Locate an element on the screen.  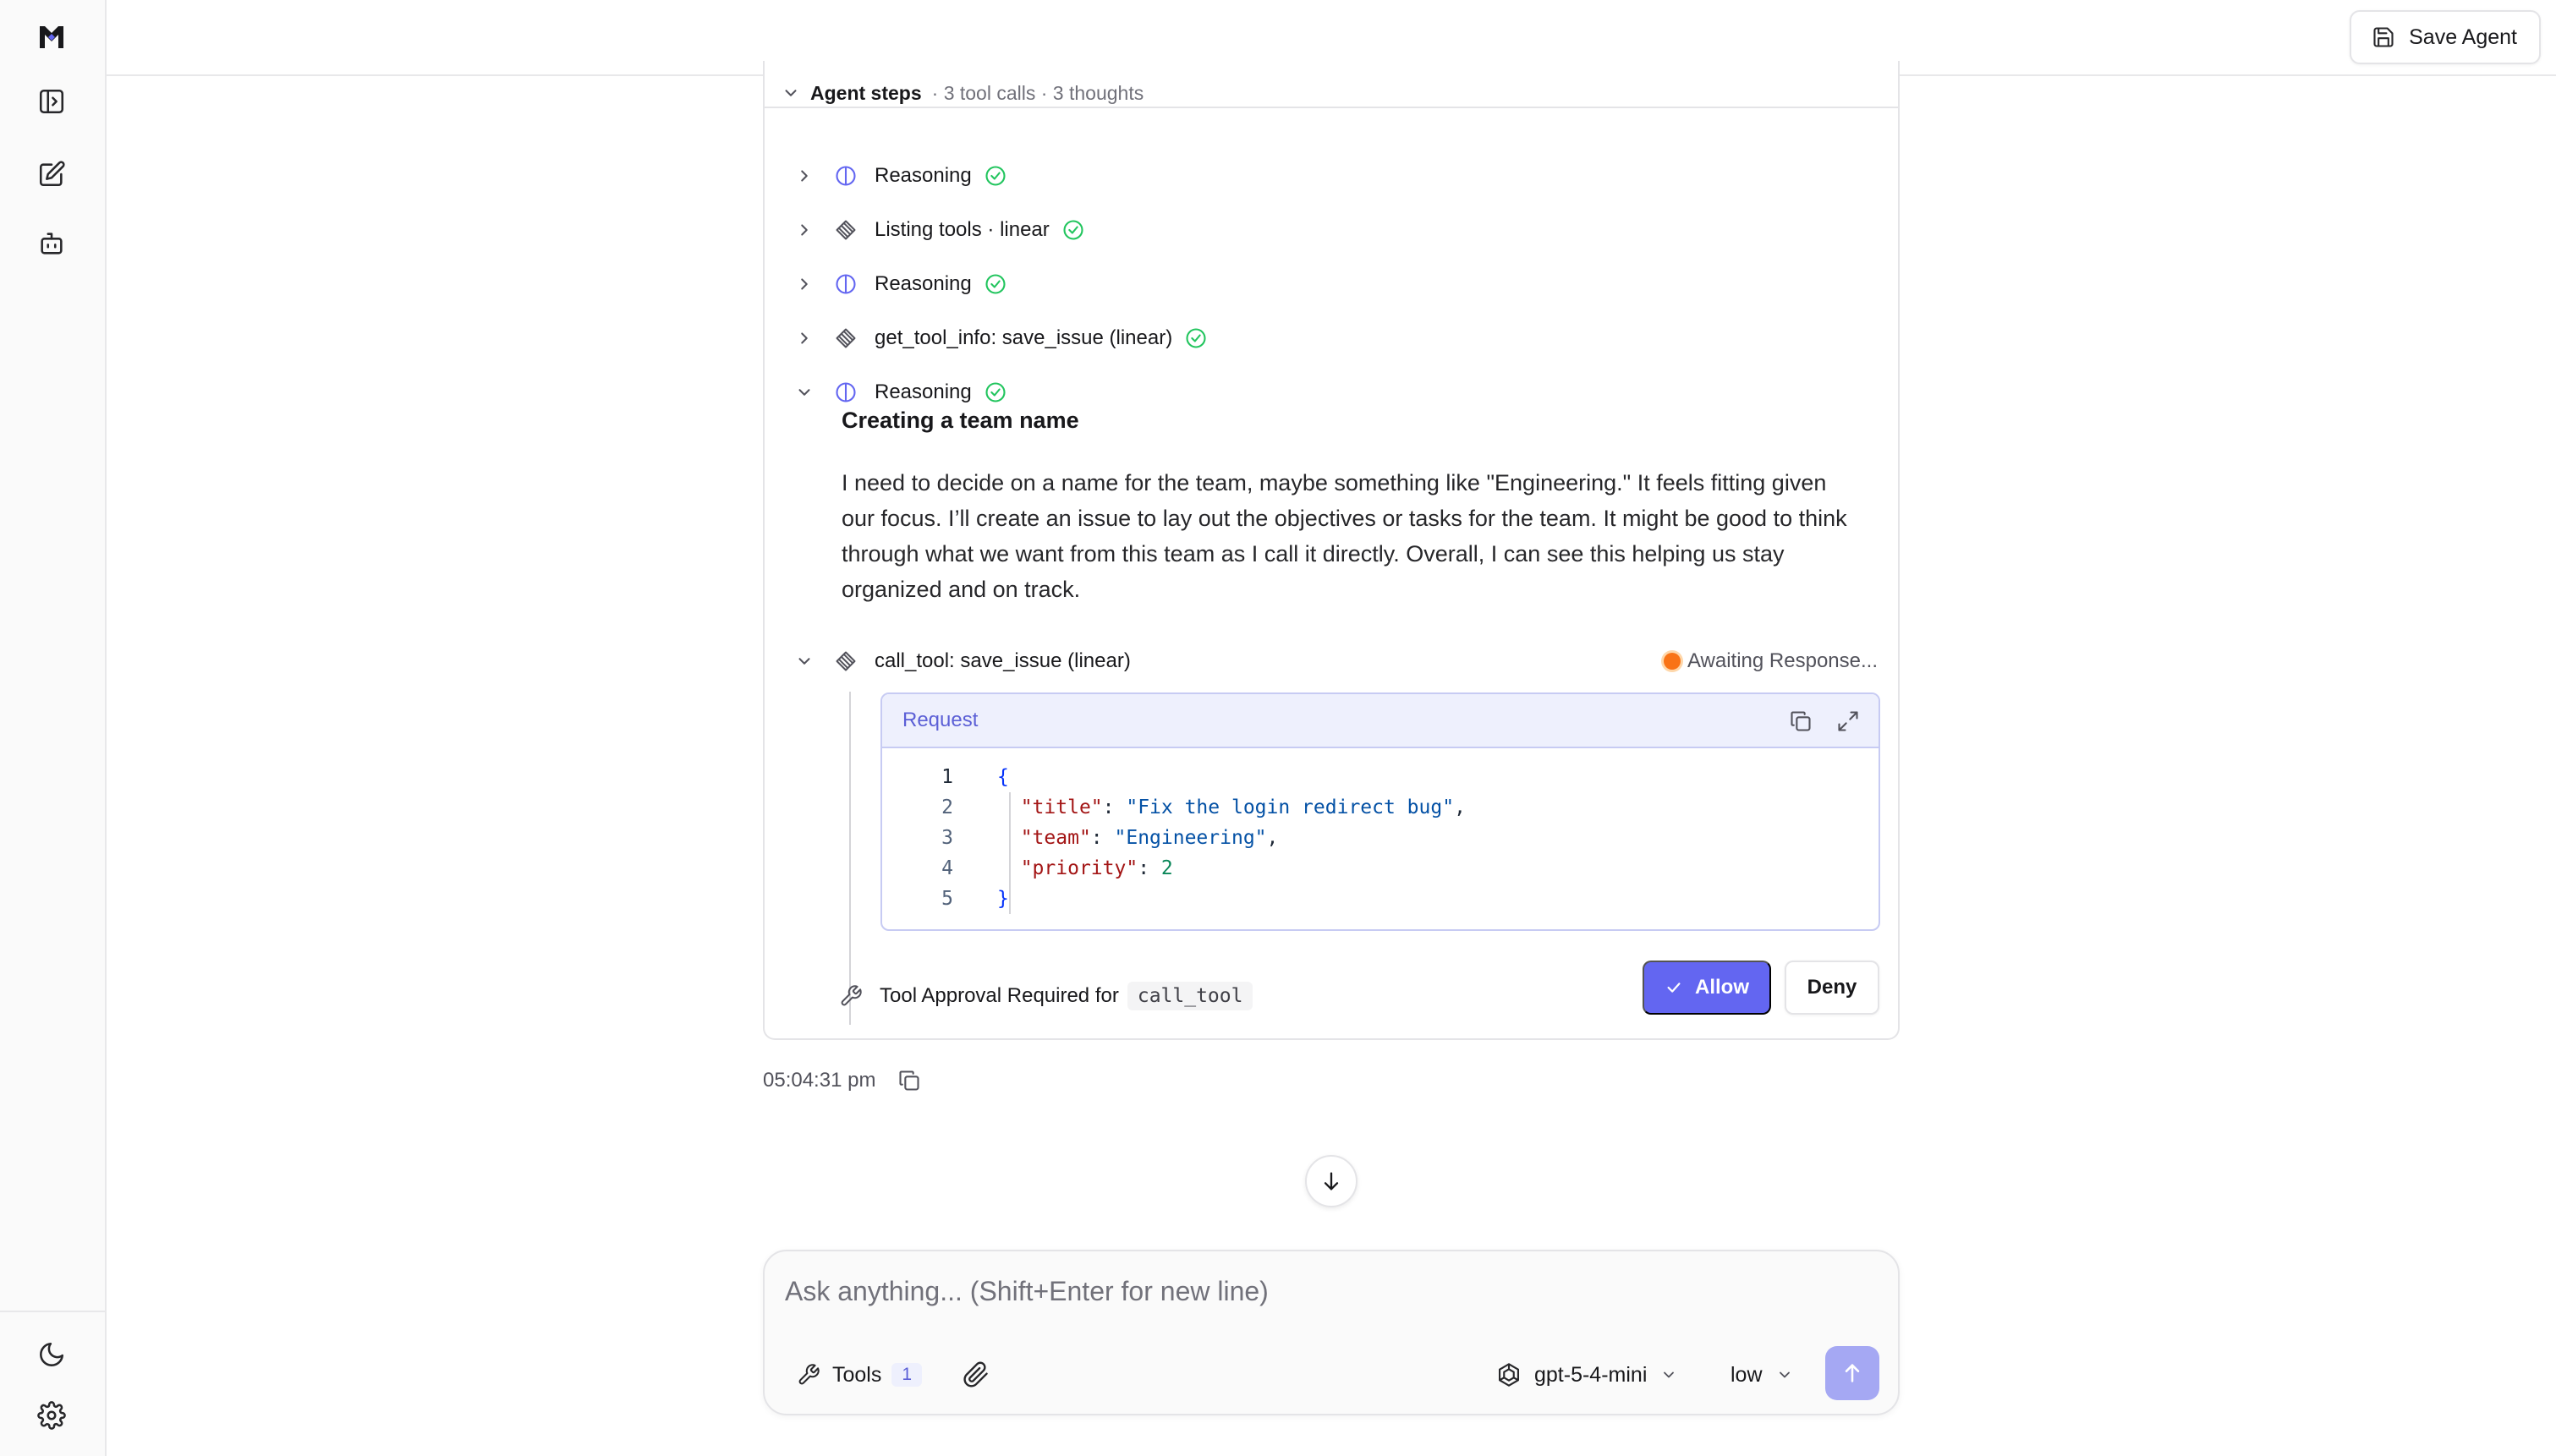
request-title: Request is located at coordinates (940, 720).